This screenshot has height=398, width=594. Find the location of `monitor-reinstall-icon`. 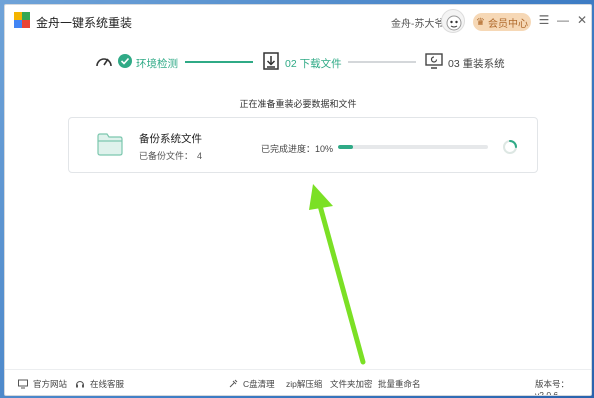

monitor-reinstall-icon is located at coordinates (434, 61).